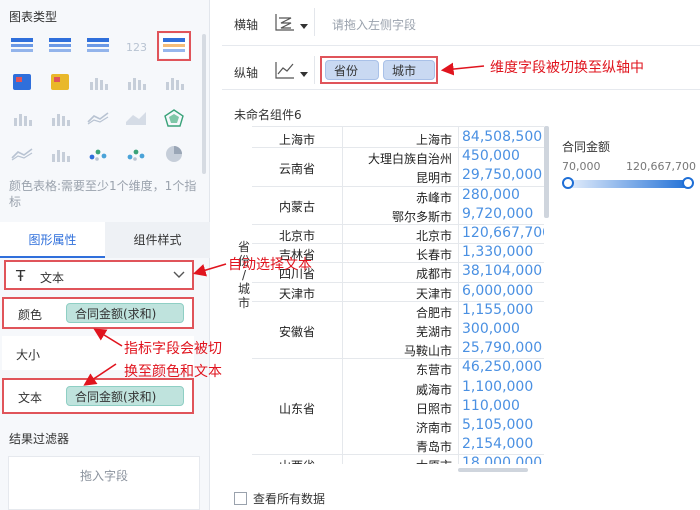  Describe the element at coordinates (501, 425) in the screenshot. I see `table-value-cell: 5,105,000` at that location.